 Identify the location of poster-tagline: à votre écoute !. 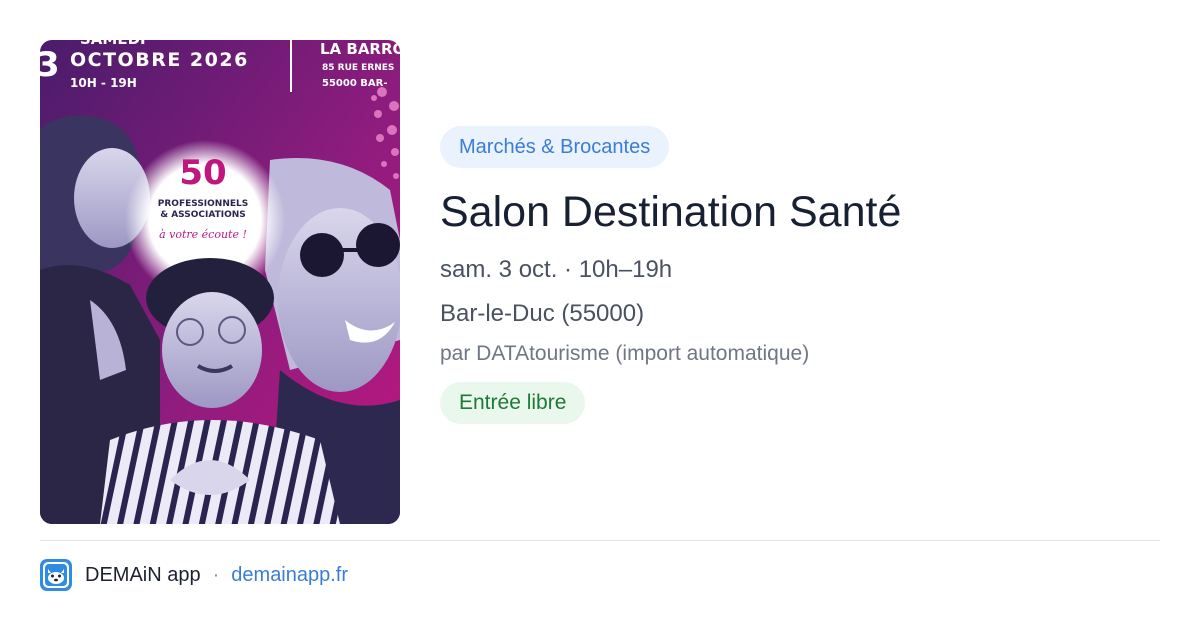
(203, 234).